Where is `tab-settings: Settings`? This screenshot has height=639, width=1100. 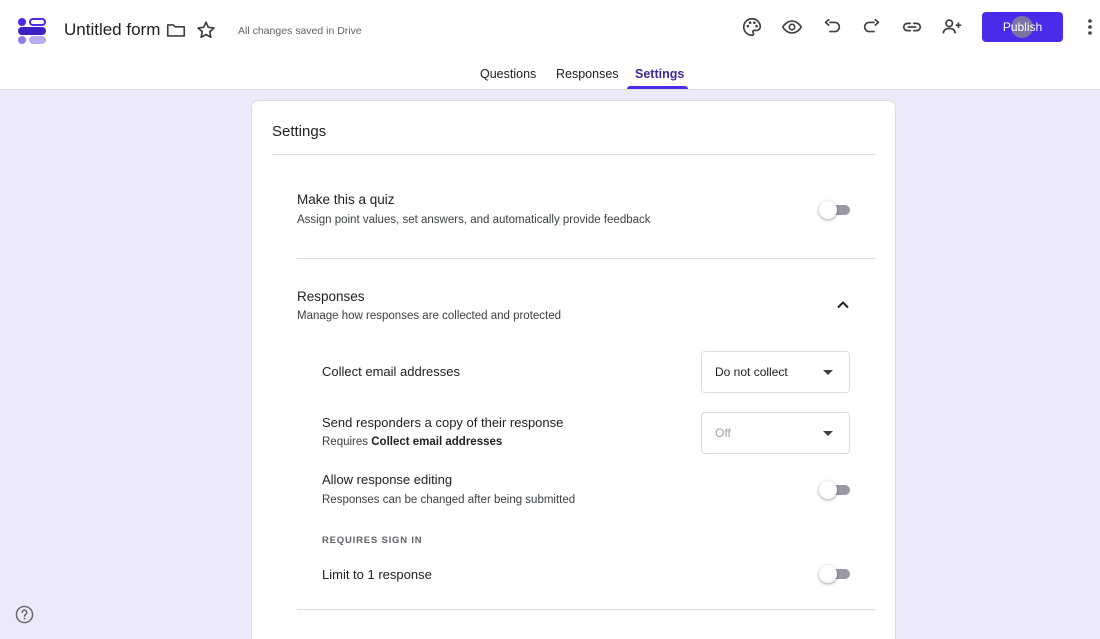 tab-settings: Settings is located at coordinates (659, 74).